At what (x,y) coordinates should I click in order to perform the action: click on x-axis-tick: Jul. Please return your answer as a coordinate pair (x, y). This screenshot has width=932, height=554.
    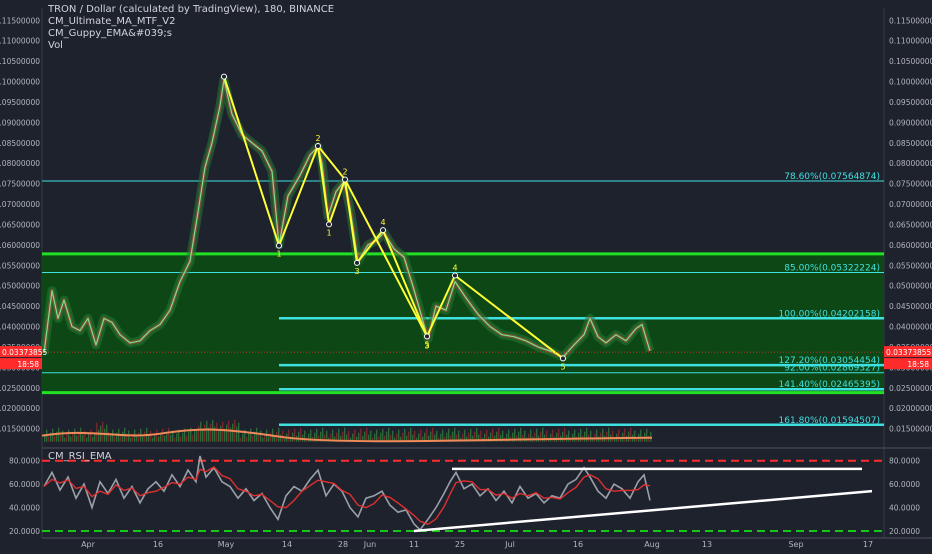
    Looking at the image, I should click on (509, 544).